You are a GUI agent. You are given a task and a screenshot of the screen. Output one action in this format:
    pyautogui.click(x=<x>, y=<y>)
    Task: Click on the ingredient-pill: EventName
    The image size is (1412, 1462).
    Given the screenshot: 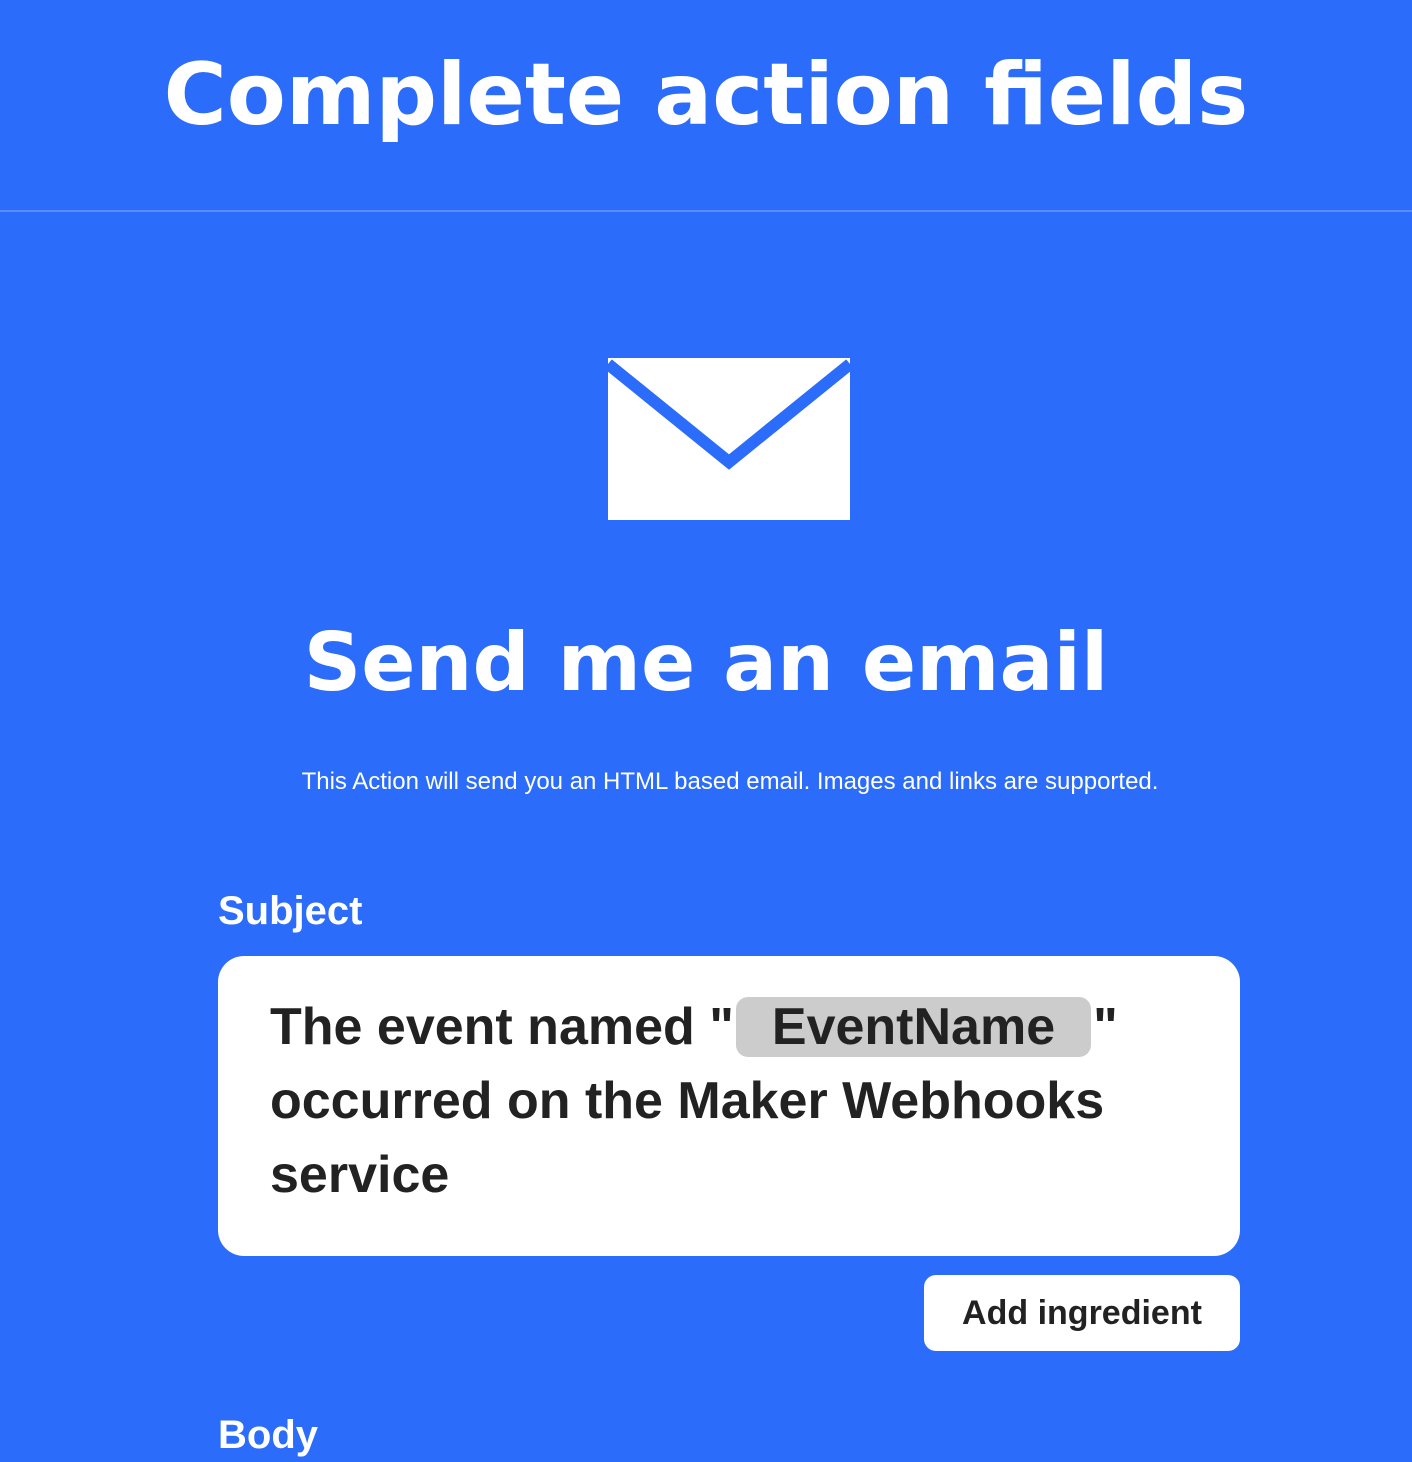 What is the action you would take?
    pyautogui.click(x=913, y=1027)
    